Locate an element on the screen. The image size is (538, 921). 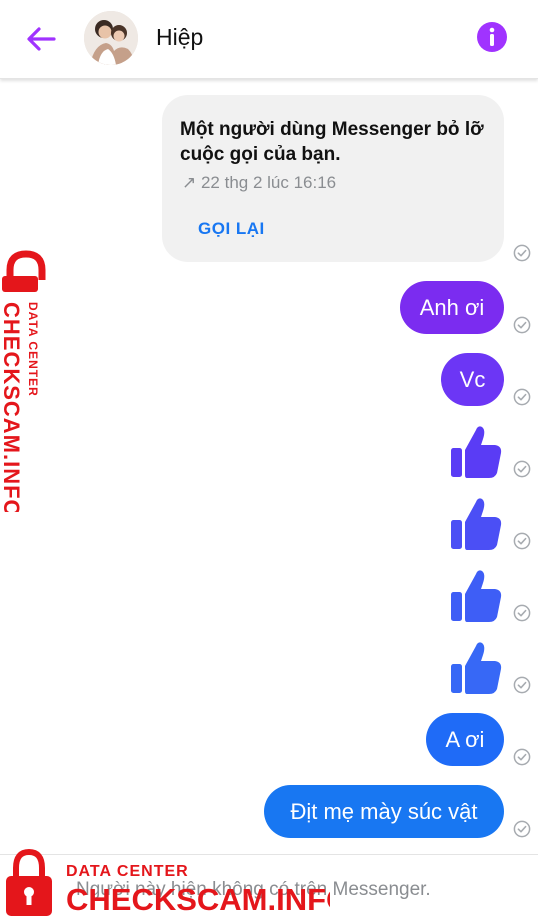
watermark-side-line2: CHECKSCAM.INFO is located at coordinates (12, 407).